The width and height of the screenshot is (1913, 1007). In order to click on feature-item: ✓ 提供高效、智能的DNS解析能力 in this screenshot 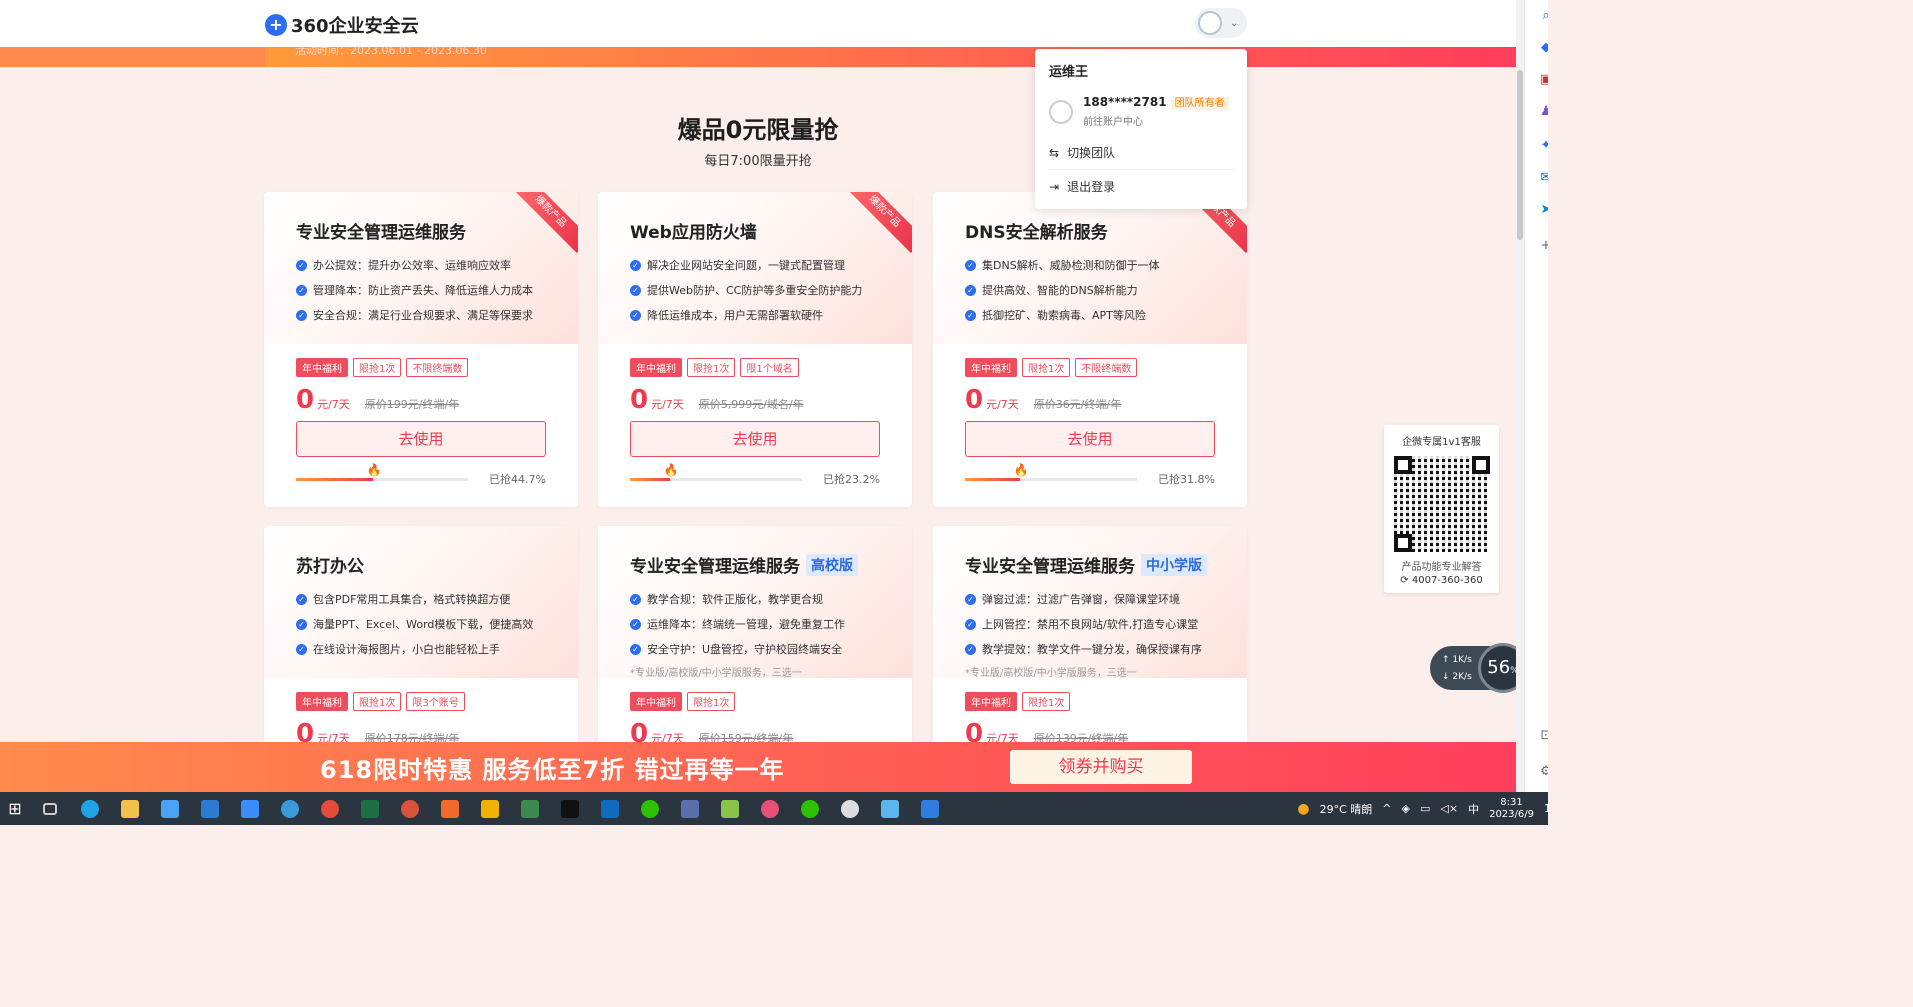, I will do `click(1090, 290)`.